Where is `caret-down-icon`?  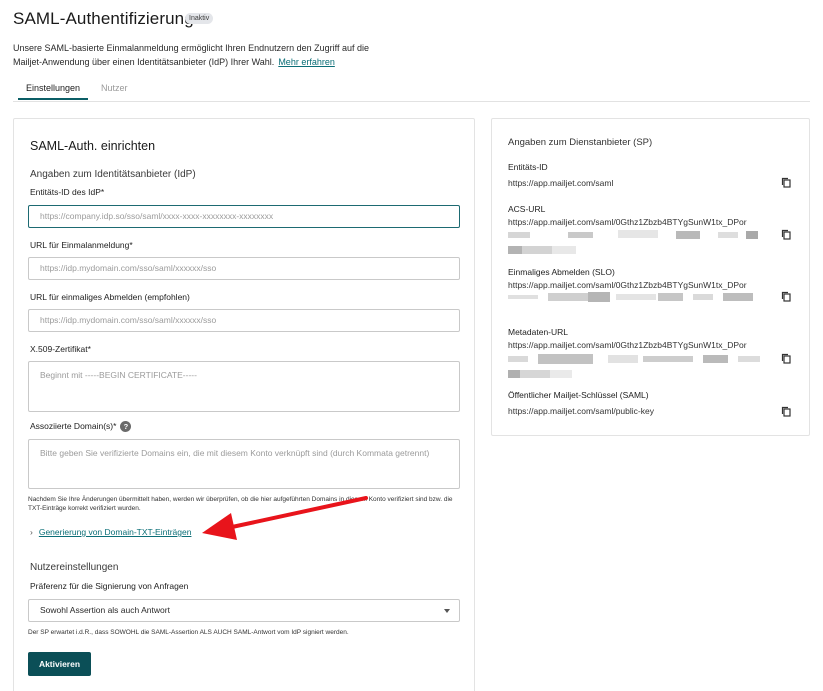
caret-down-icon is located at coordinates (447, 611).